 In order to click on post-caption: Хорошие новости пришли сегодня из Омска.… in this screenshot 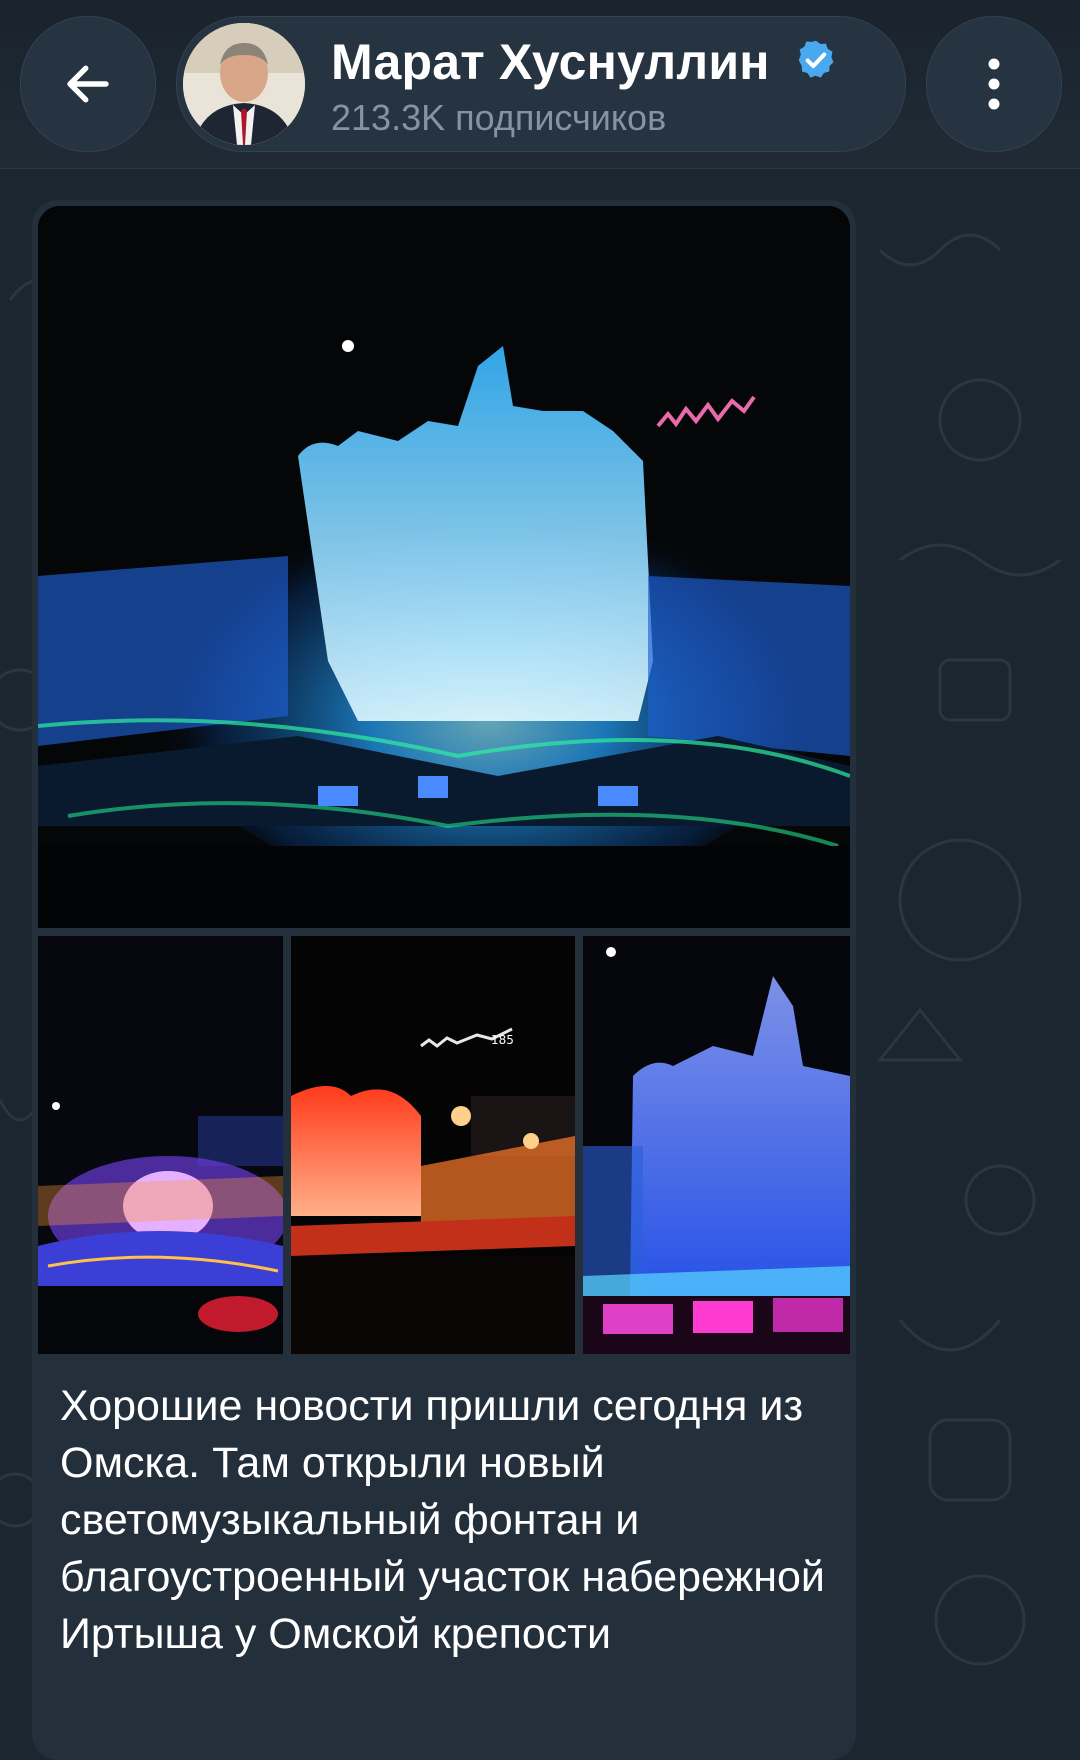, I will do `click(442, 1520)`.